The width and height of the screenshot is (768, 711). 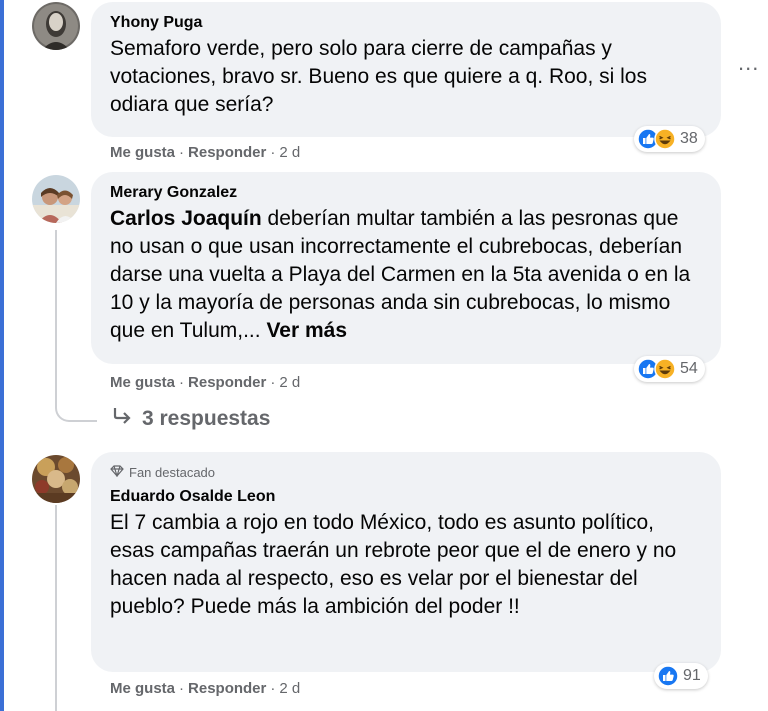 What do you see at coordinates (692, 675) in the screenshot?
I see `reaction-count: 91` at bounding box center [692, 675].